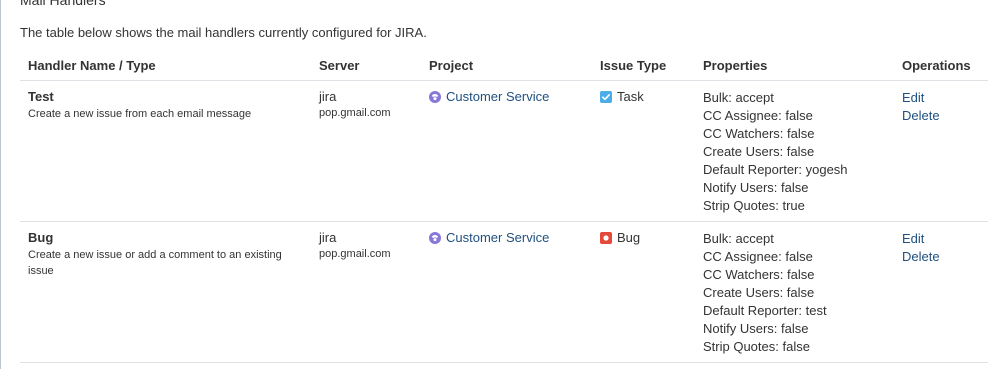 The image size is (998, 369). Describe the element at coordinates (41, 237) in the screenshot. I see `handler-name: Bug` at that location.